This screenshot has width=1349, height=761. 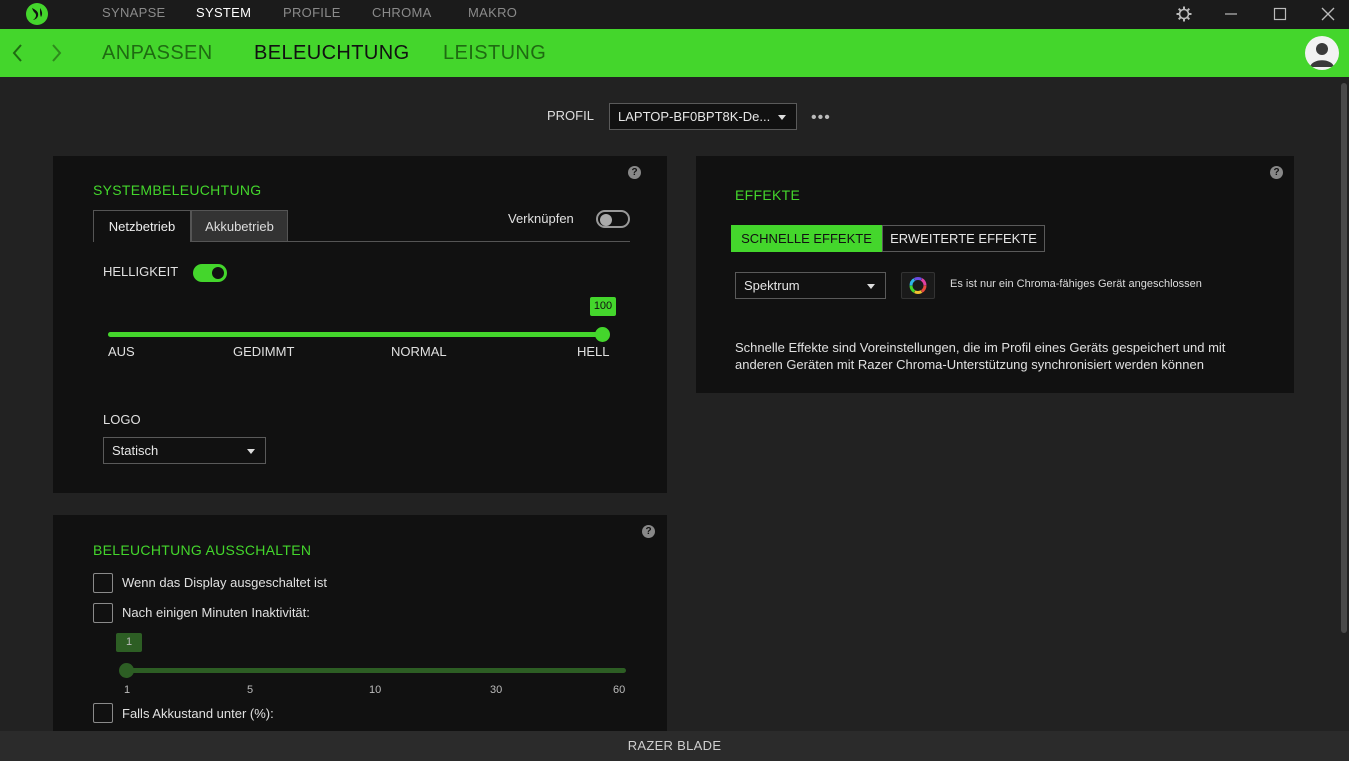 I want to click on profile-label: PROFIL, so click(x=570, y=115).